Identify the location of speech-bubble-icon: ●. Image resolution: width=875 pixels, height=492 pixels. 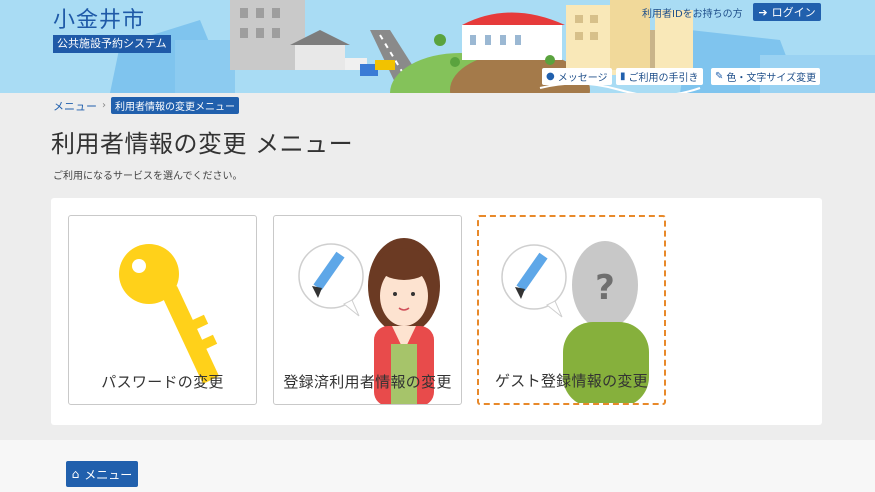
(550, 76).